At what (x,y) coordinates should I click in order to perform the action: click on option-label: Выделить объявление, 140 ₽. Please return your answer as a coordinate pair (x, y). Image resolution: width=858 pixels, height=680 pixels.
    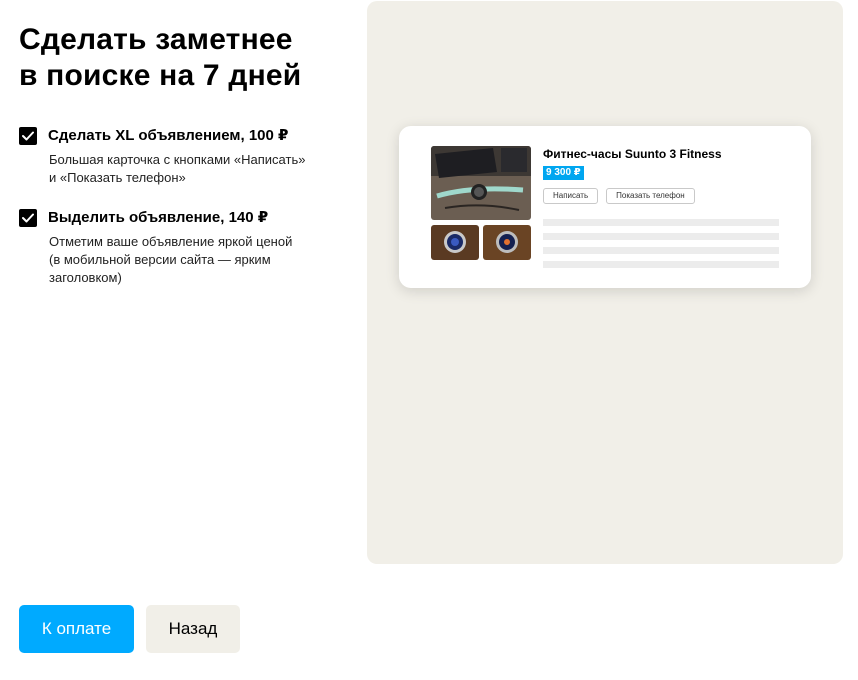
    Looking at the image, I should click on (158, 217).